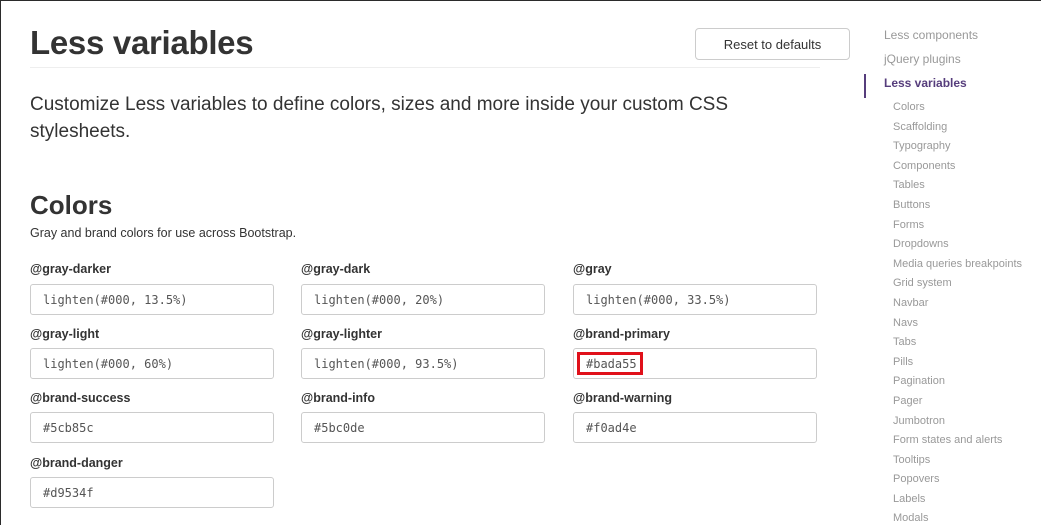  What do you see at coordinates (952, 128) in the screenshot?
I see `sidebar-subitem-scaffolding: Scaffolding` at bounding box center [952, 128].